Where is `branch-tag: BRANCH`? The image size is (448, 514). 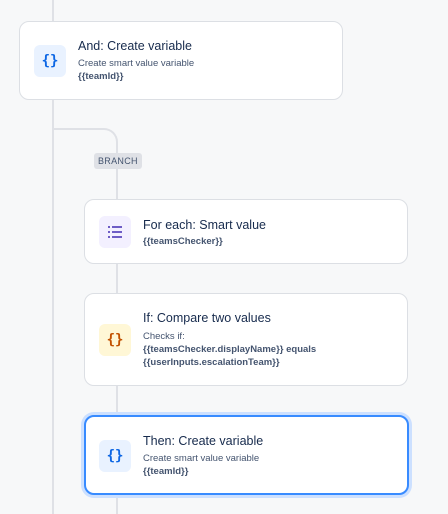 branch-tag: BRANCH is located at coordinates (118, 161).